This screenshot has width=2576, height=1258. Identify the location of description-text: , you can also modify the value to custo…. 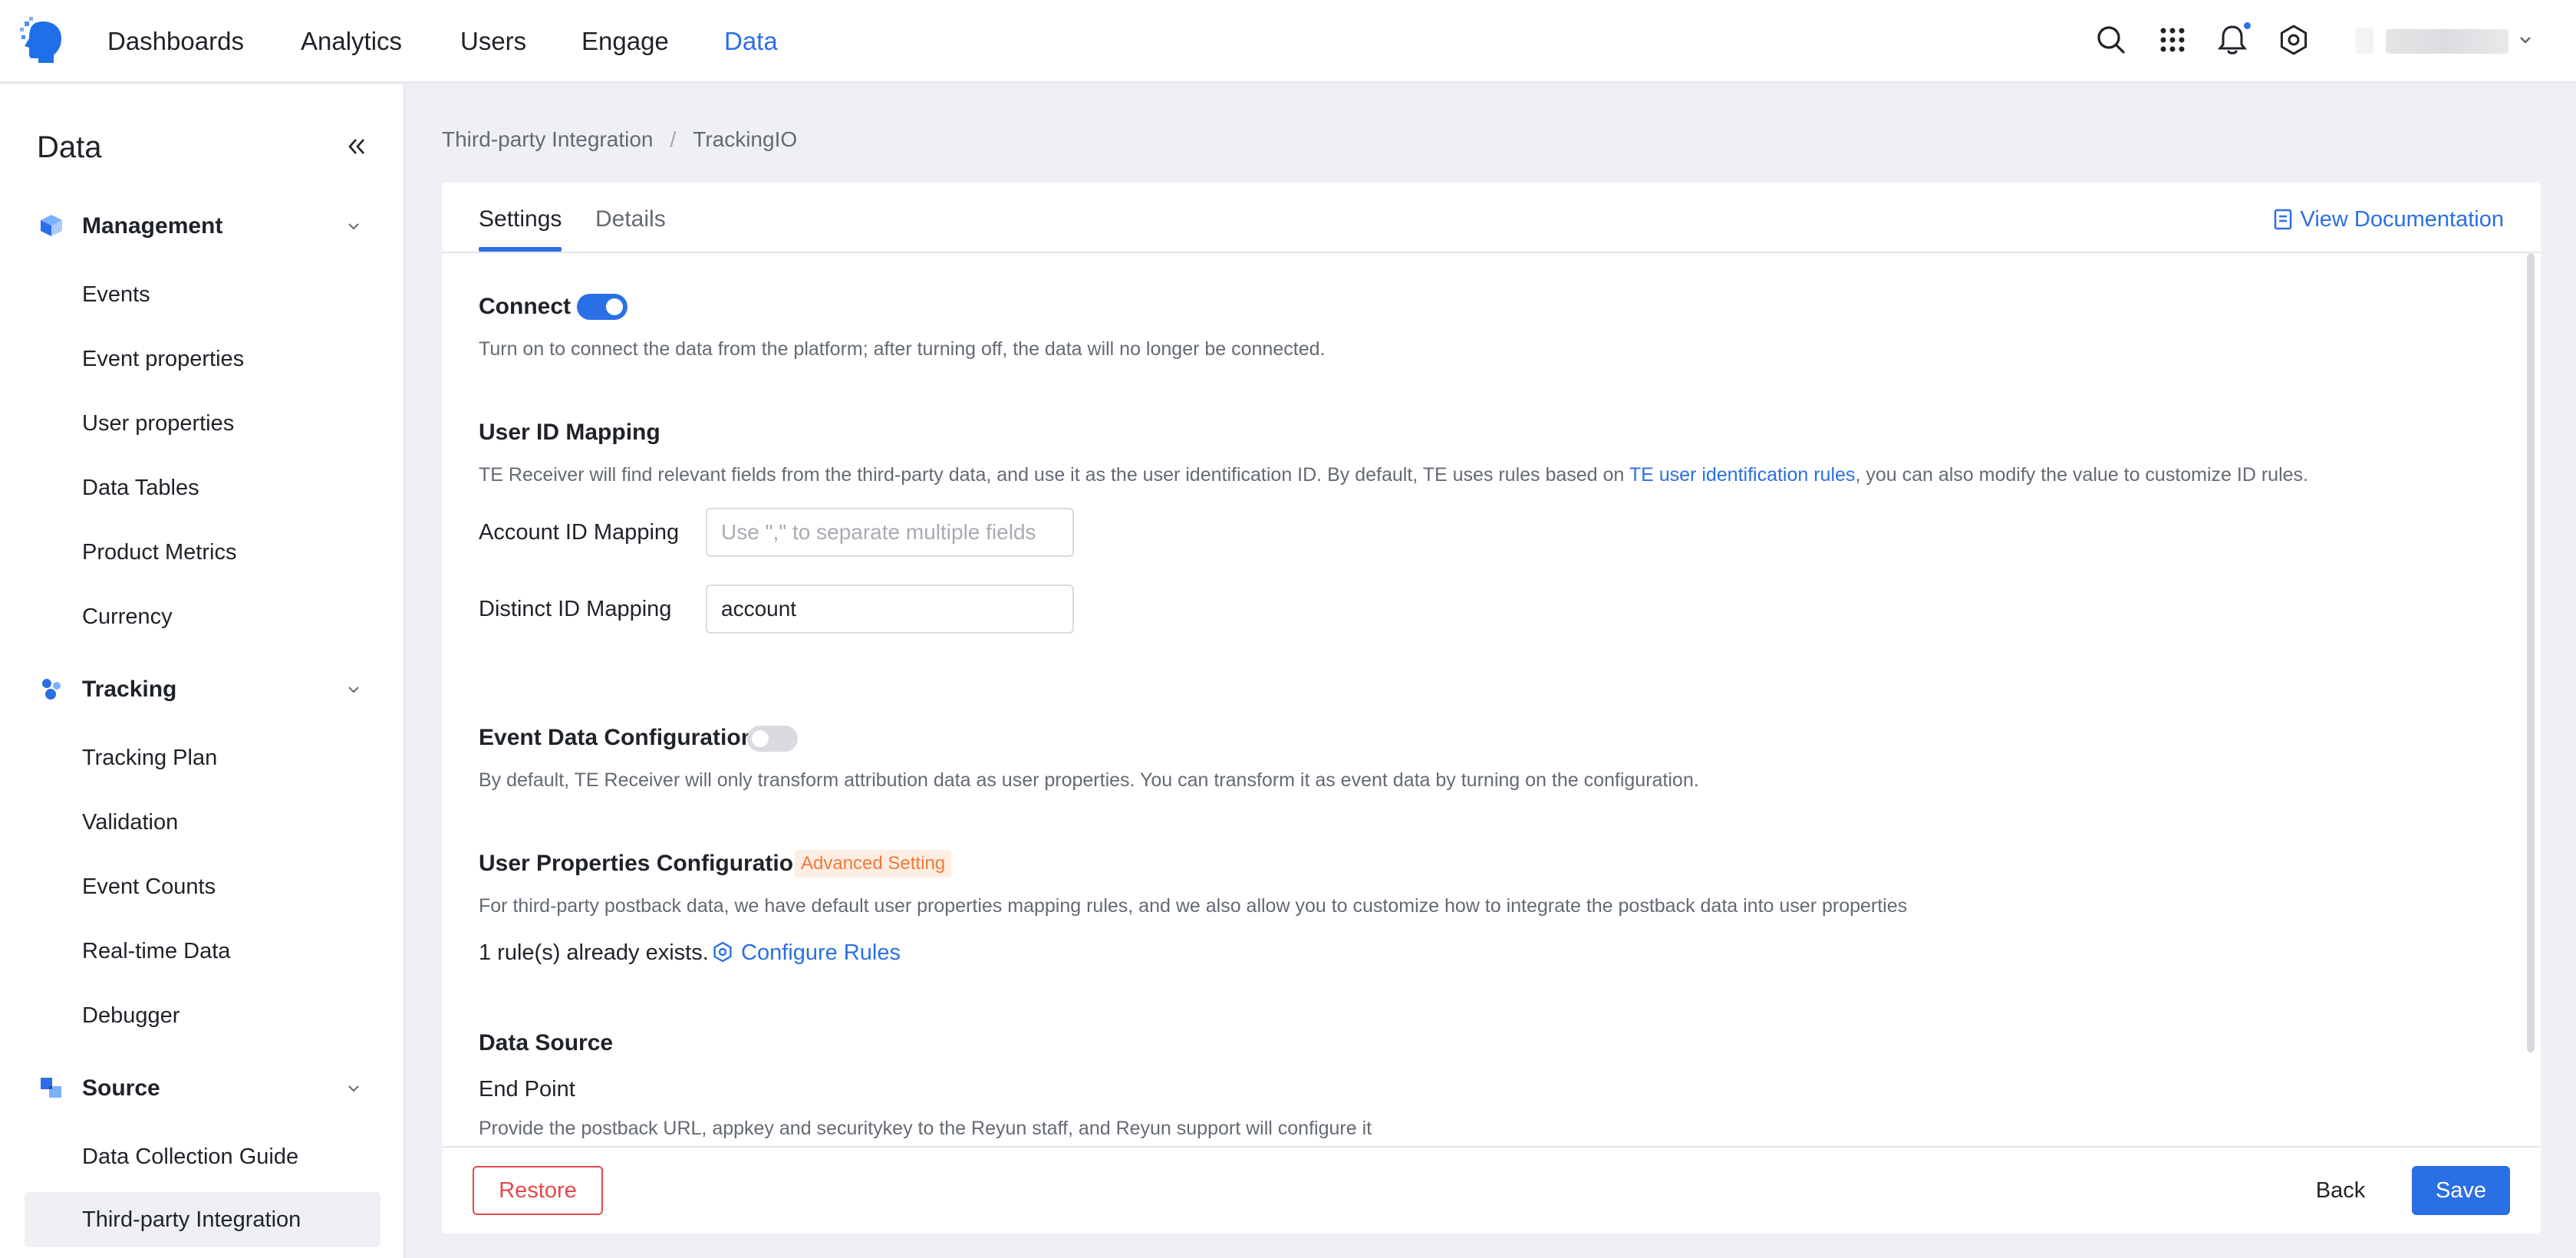
(2081, 475).